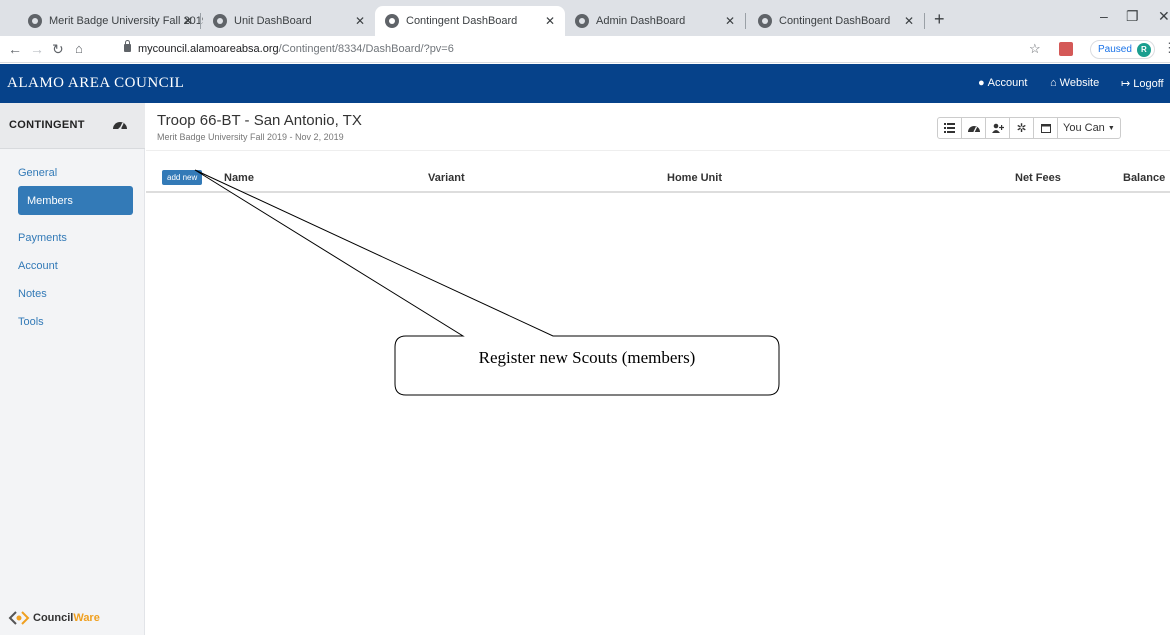 This screenshot has height=635, width=1170. What do you see at coordinates (446, 178) in the screenshot?
I see `column-header-variant: Variant` at bounding box center [446, 178].